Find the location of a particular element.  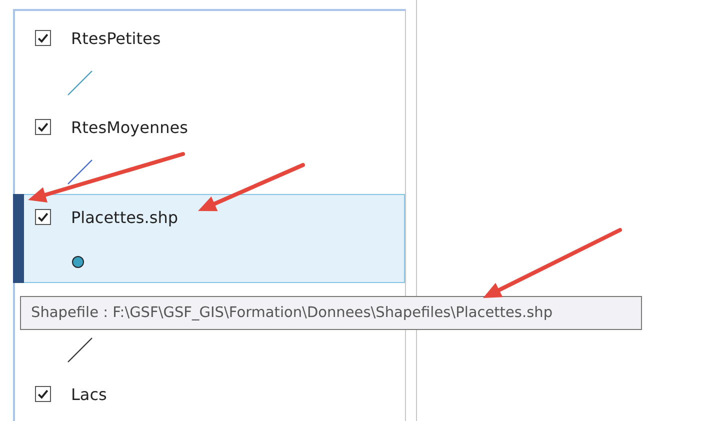

layer-name: RtesMoyennes is located at coordinates (129, 127).